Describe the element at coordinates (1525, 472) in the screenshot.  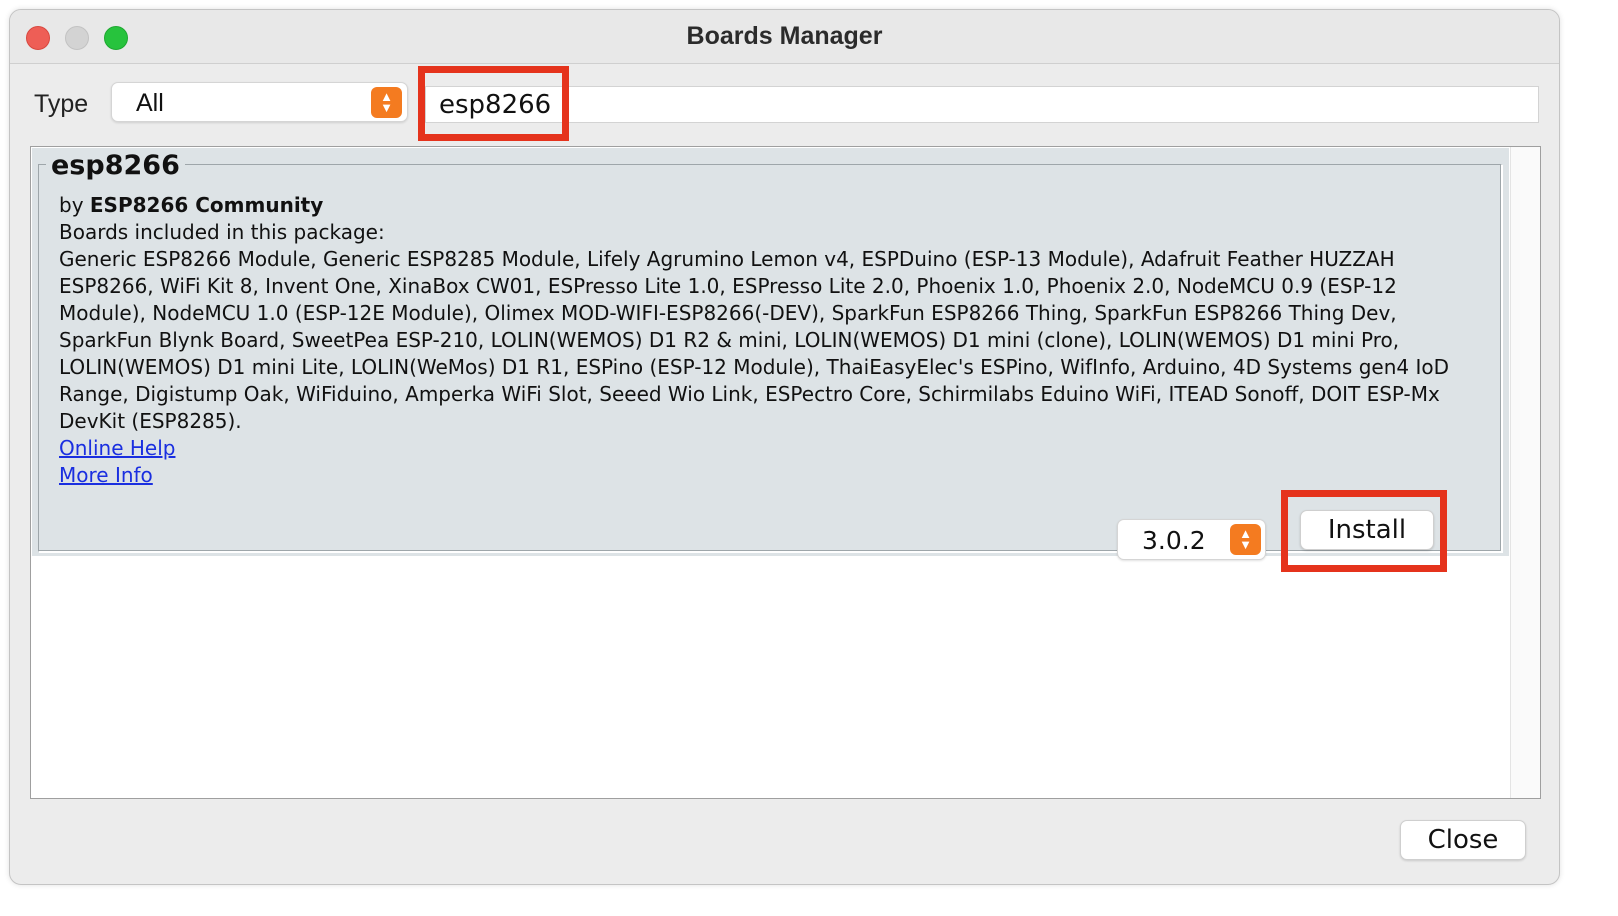
I see `vertical-scrollbar` at that location.